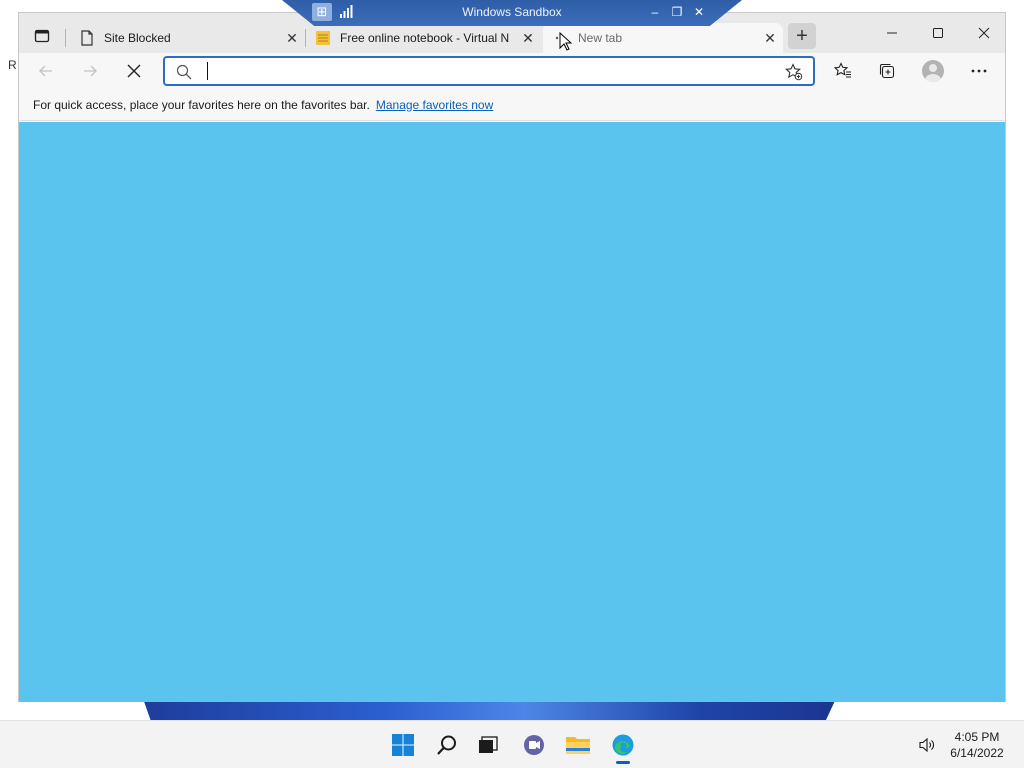 This screenshot has height=768, width=1024. Describe the element at coordinates (927, 745) in the screenshot. I see `volume-icon` at that location.